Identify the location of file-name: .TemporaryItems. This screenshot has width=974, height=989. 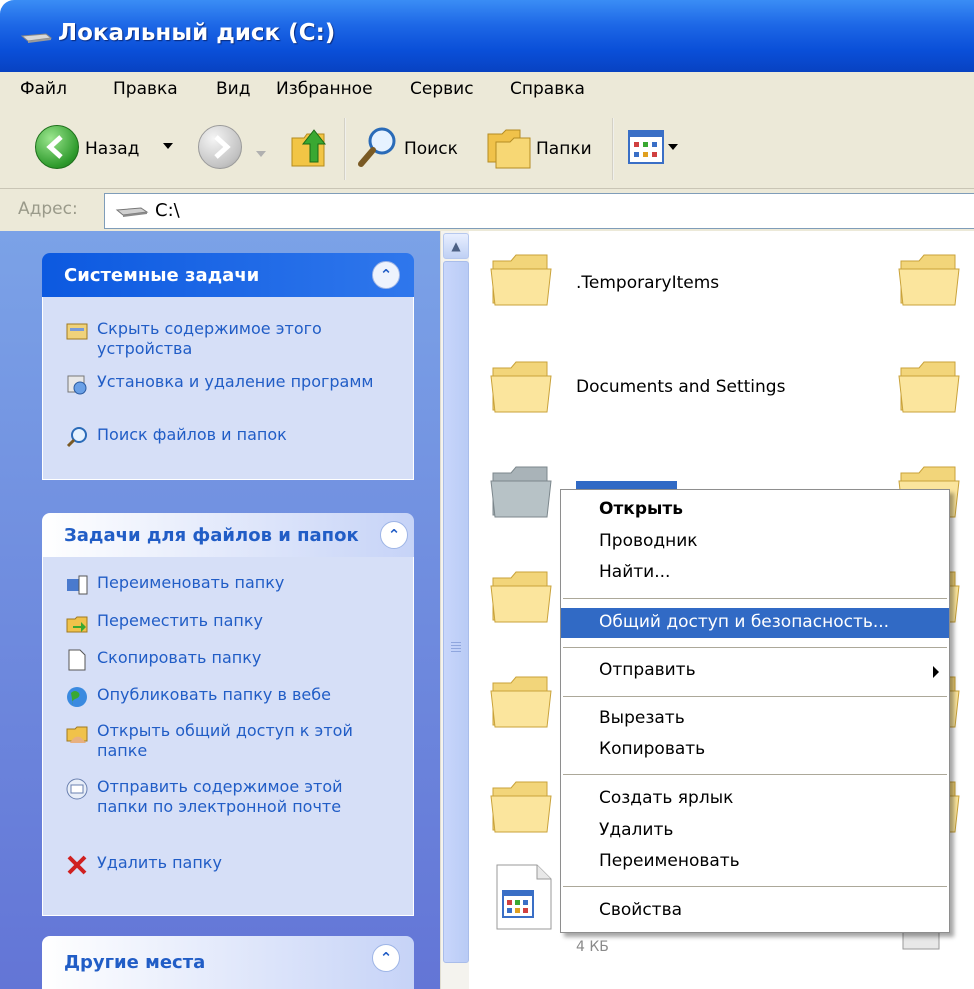
(647, 283).